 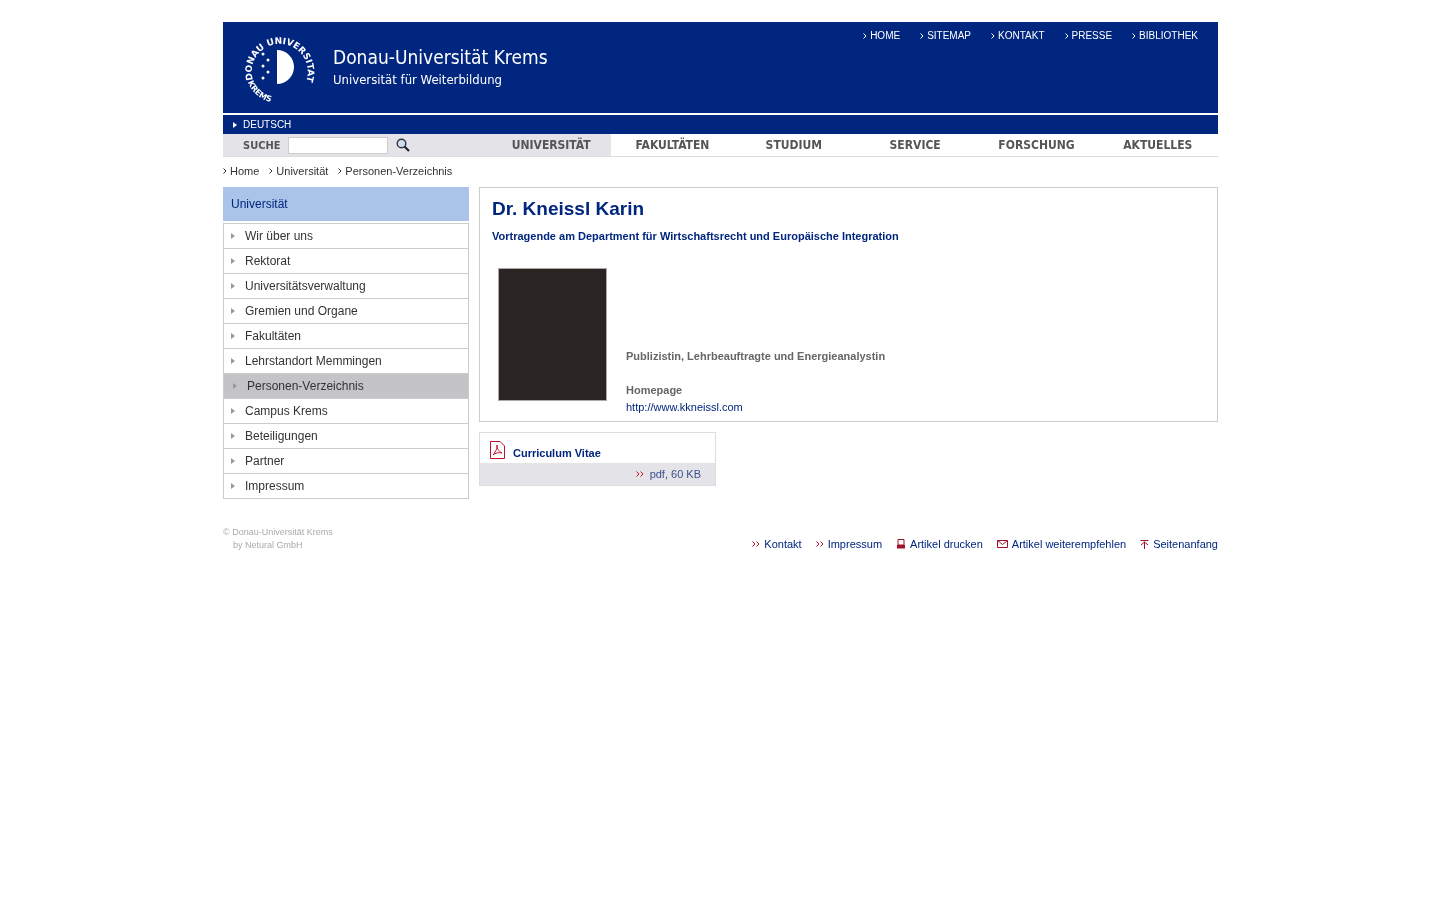 I want to click on download-title: Curriculum Vitae, so click(x=557, y=453).